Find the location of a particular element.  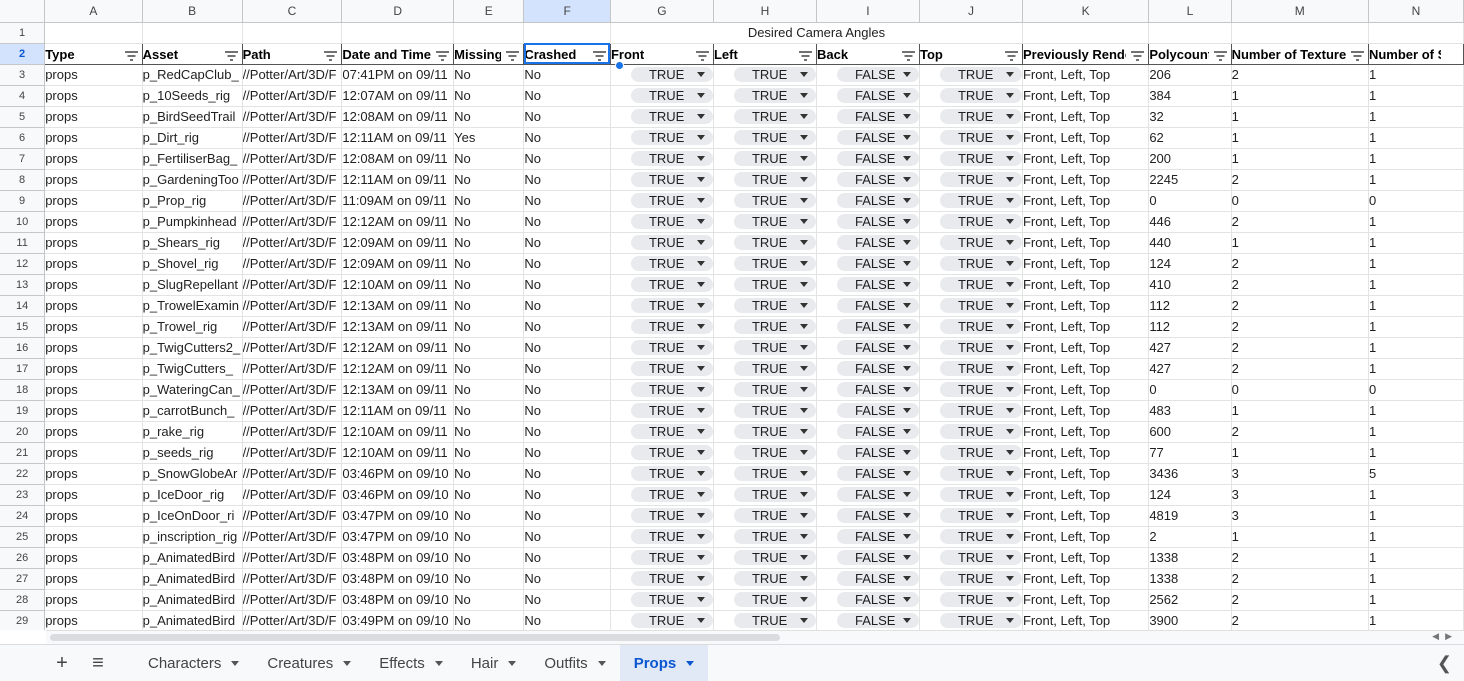

cell-asset: p_Trowel_rig is located at coordinates (192, 327).